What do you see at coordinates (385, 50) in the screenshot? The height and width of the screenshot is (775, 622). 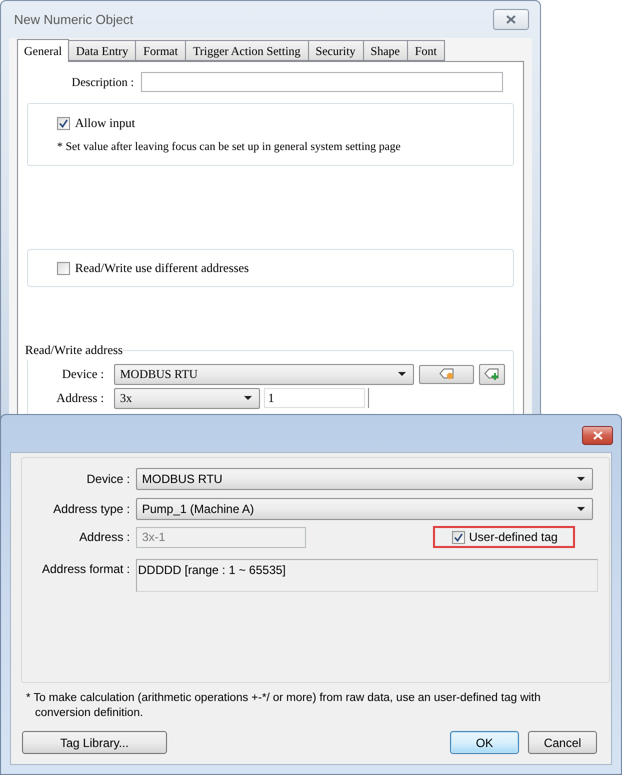 I see `tab: Shape` at bounding box center [385, 50].